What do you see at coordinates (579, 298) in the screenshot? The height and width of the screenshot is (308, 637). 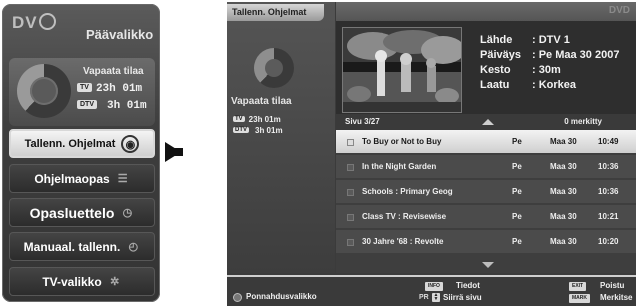 I see `mark-button: MARK` at bounding box center [579, 298].